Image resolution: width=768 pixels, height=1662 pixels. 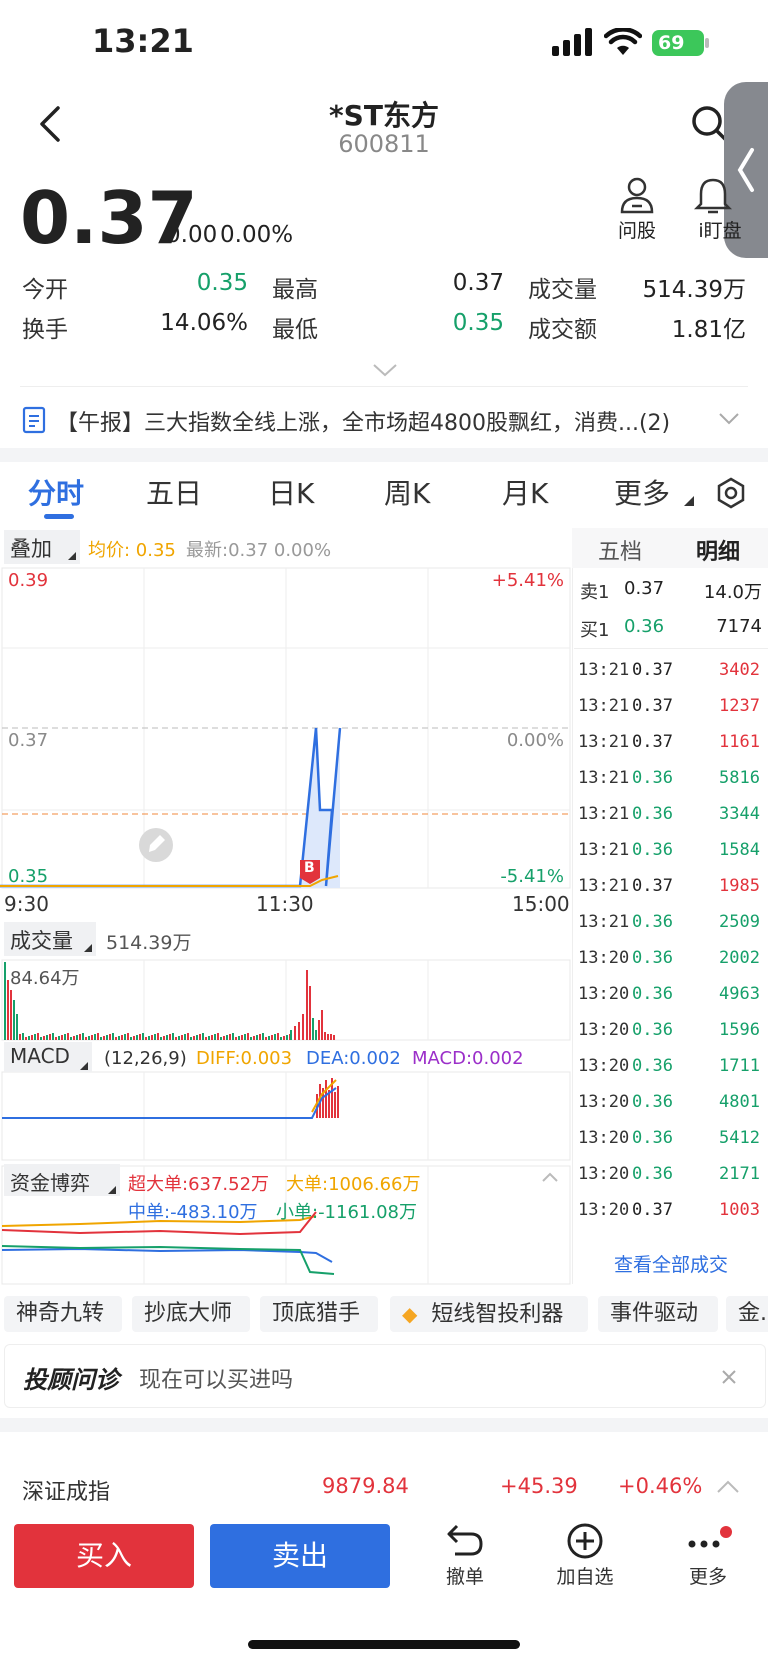 I want to click on stat-label-turnover: 换手, so click(x=45, y=330).